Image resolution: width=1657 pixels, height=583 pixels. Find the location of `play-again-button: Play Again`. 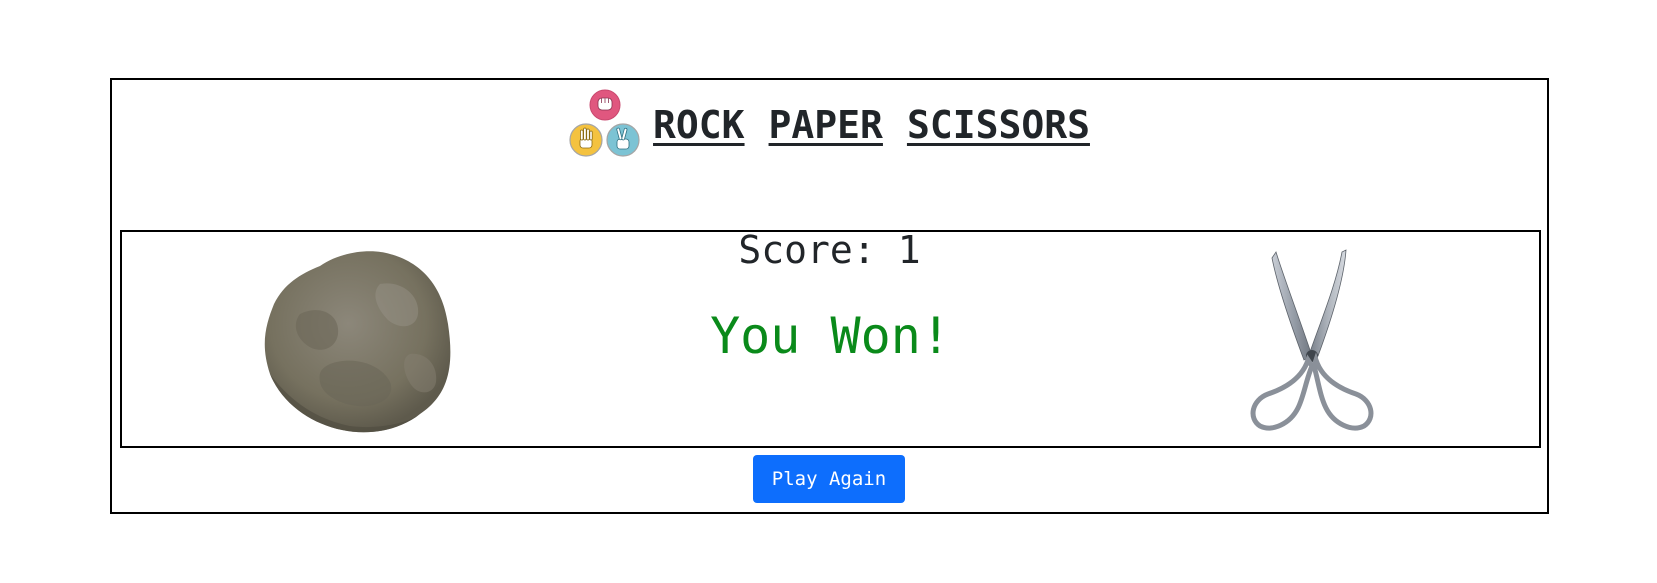

play-again-button: Play Again is located at coordinates (829, 479).